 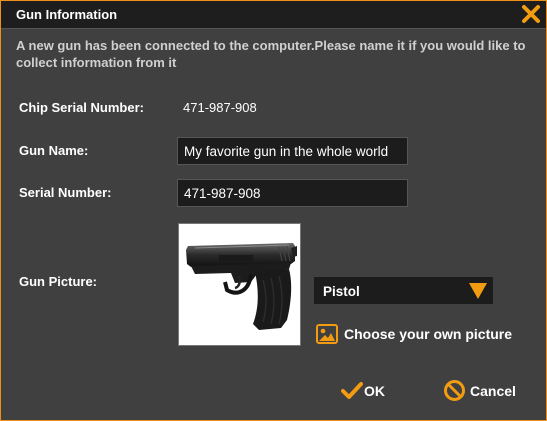 I want to click on ok-button: OK, so click(x=366, y=391).